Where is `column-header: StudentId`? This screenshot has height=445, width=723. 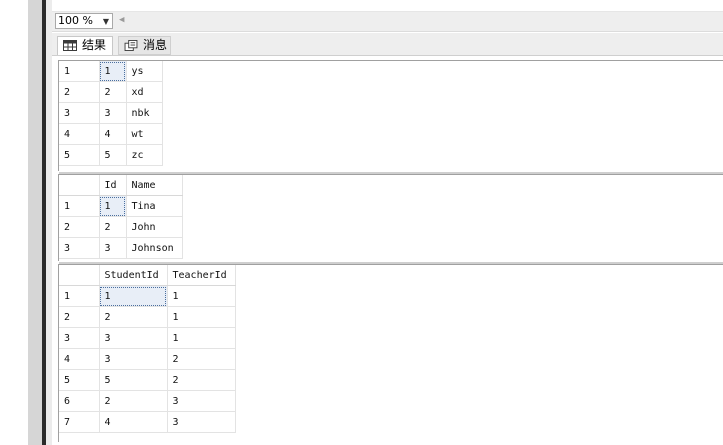
column-header: StudentId is located at coordinates (133, 275).